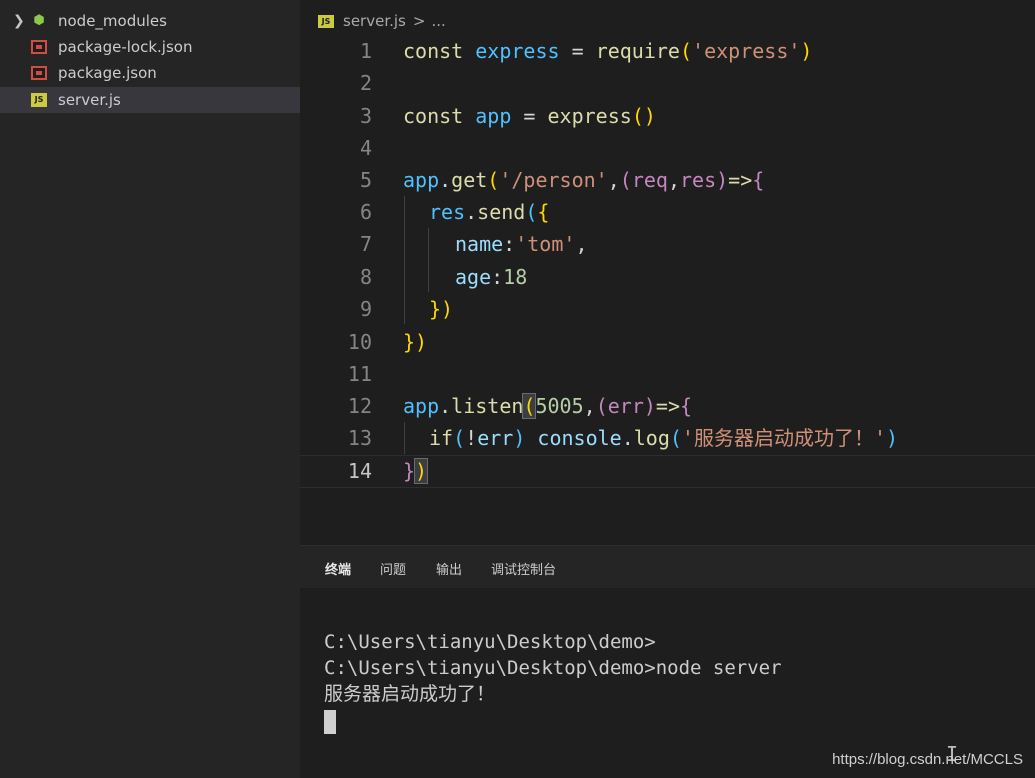  What do you see at coordinates (667, 244) in the screenshot?
I see `code-line-7: 7 name:'tom',` at bounding box center [667, 244].